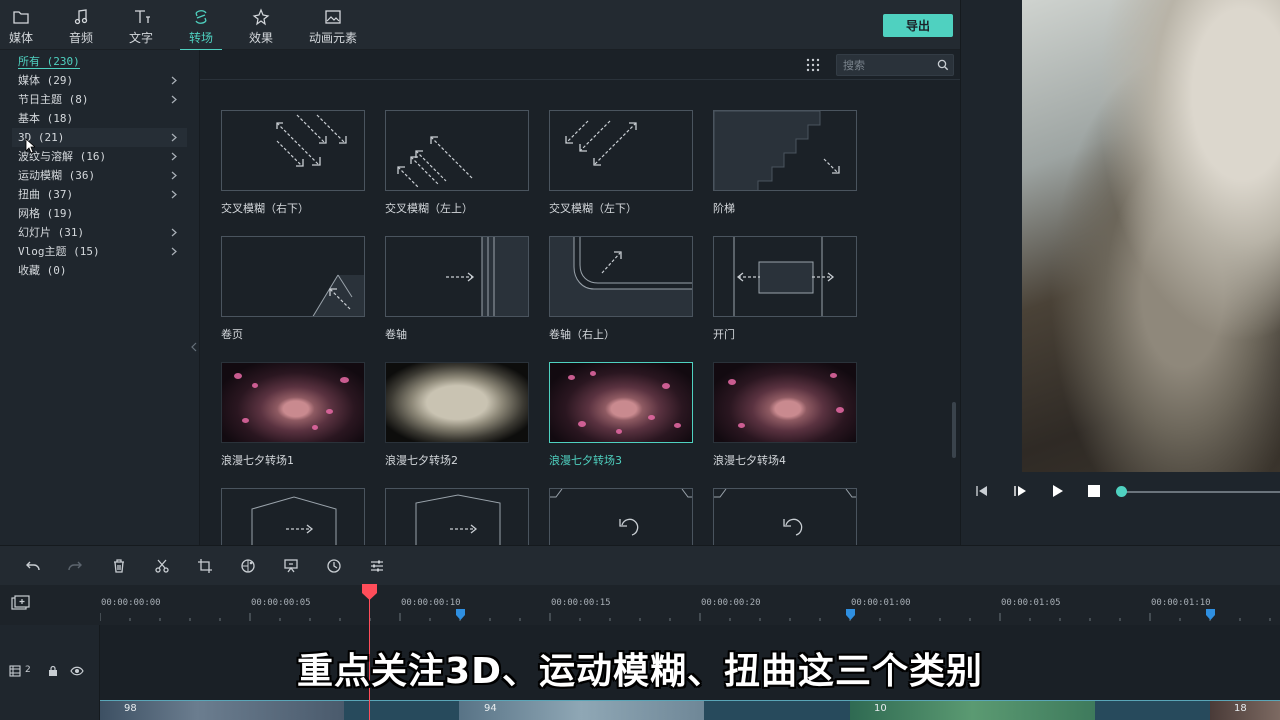  I want to click on playback-progress-knob, so click(1121, 491).